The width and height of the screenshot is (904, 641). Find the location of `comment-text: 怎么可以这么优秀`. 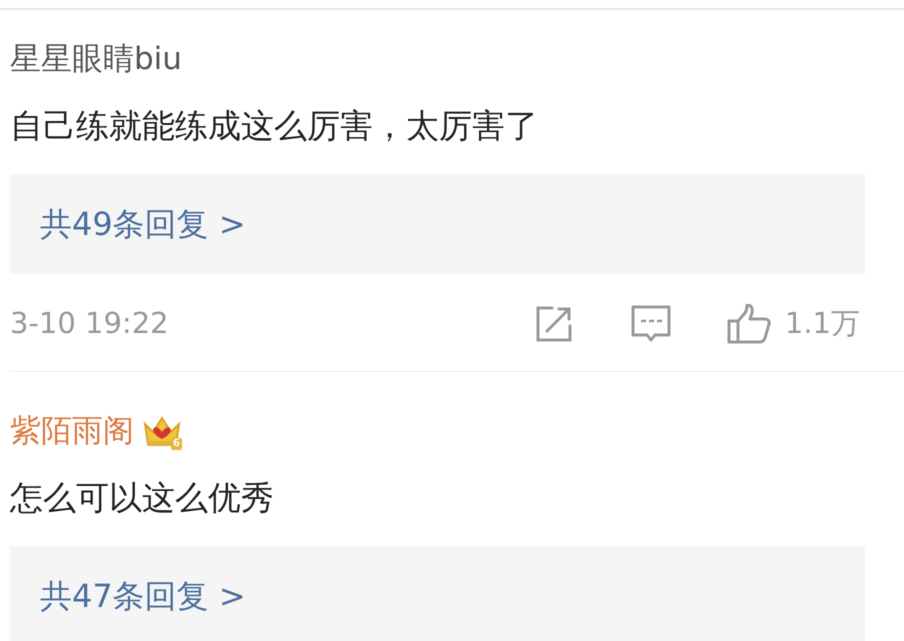

comment-text: 怎么可以这么优秀 is located at coordinates (142, 498).